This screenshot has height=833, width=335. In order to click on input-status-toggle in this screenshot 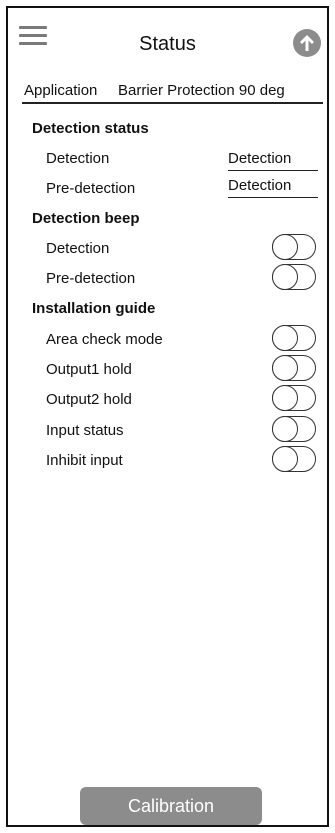, I will do `click(293, 428)`.